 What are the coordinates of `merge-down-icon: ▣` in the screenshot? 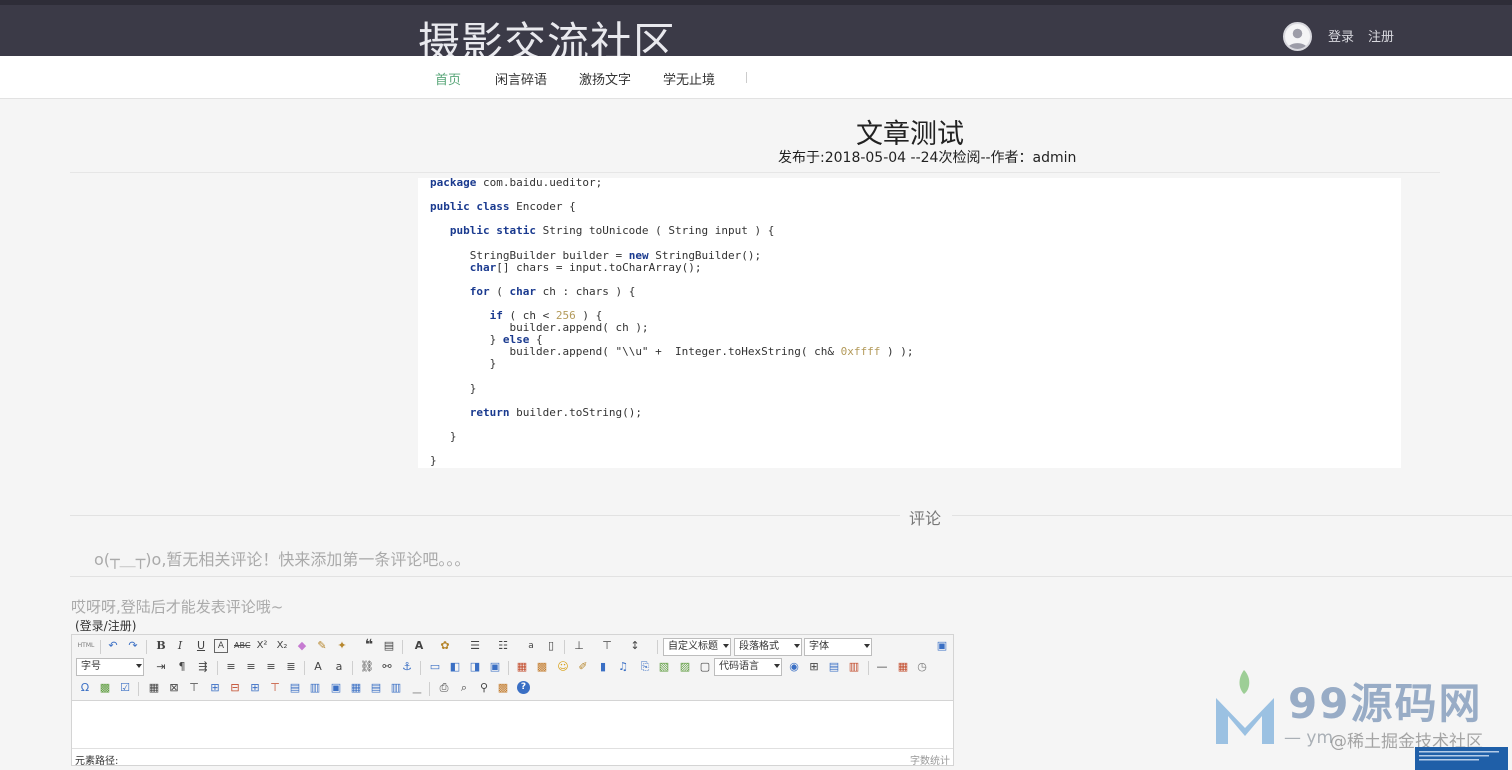 It's located at (336, 688).